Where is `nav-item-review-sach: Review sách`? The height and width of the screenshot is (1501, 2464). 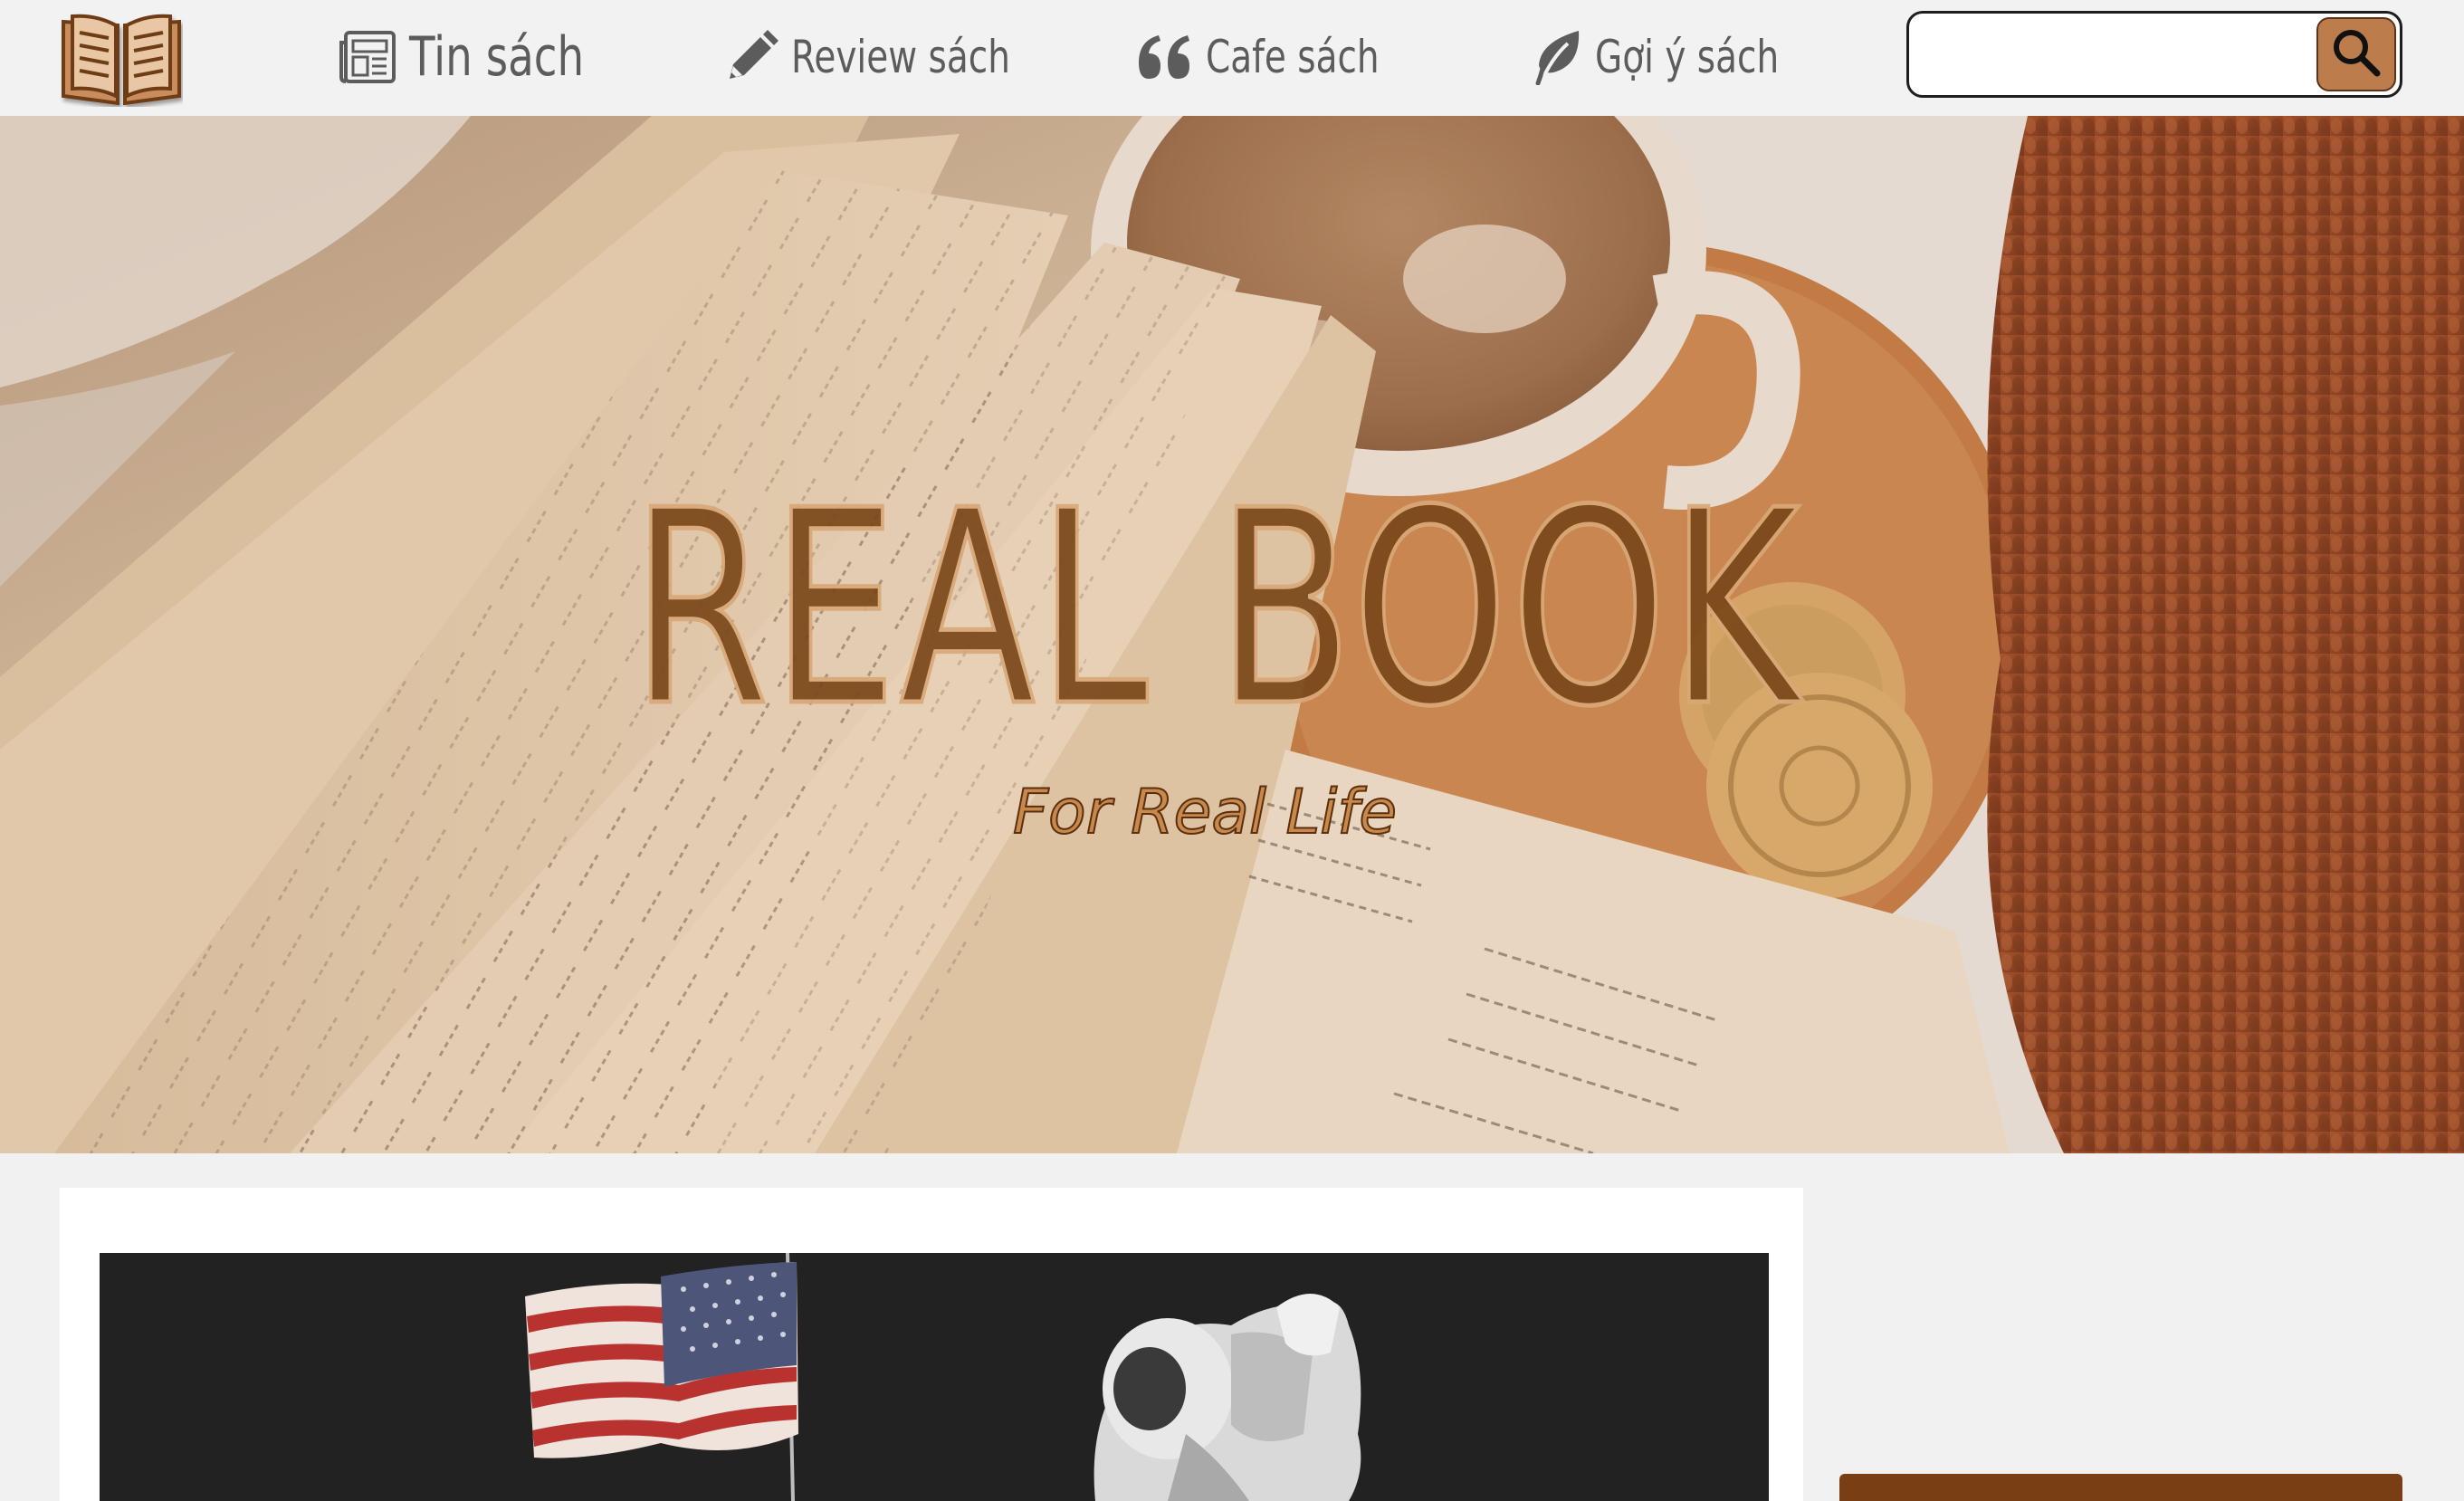 nav-item-review-sach: Review sách is located at coordinates (898, 57).